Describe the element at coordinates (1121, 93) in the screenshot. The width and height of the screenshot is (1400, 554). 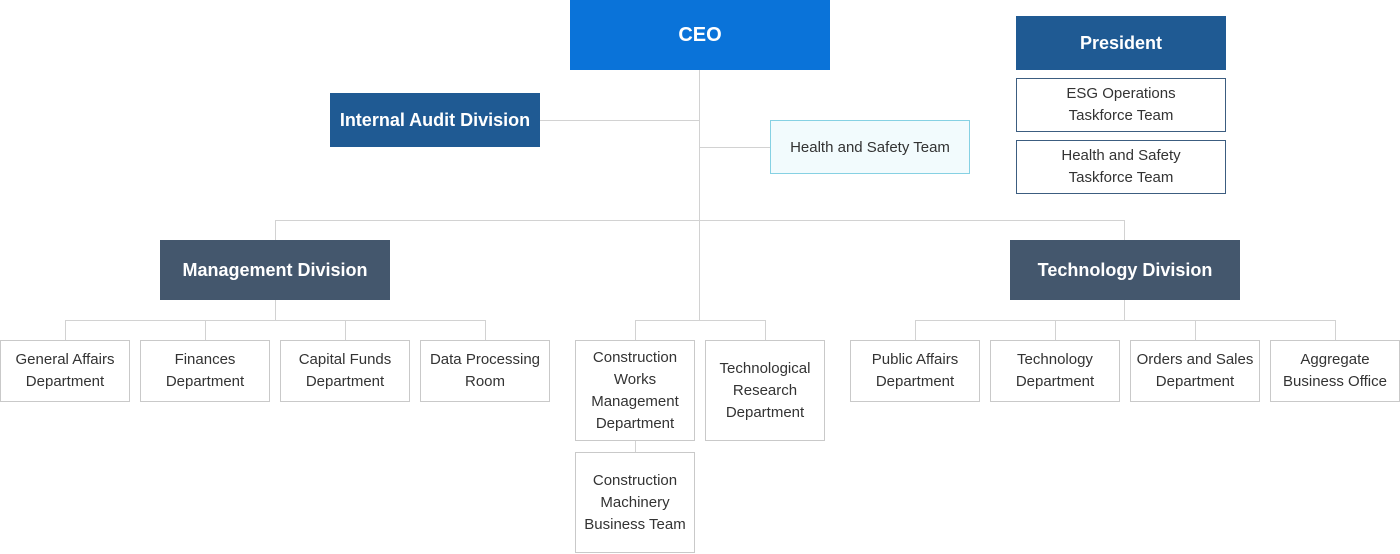
I see `esg-taskforce-line-1: ESG Operations` at that location.